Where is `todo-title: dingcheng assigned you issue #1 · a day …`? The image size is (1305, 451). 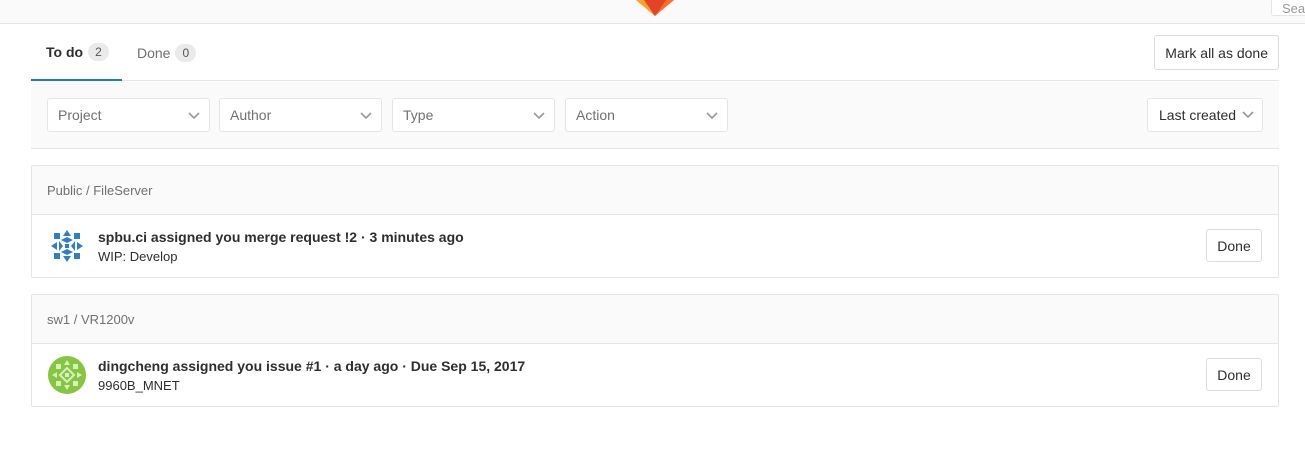
todo-title: dingcheng assigned you issue #1 · a day … is located at coordinates (311, 366).